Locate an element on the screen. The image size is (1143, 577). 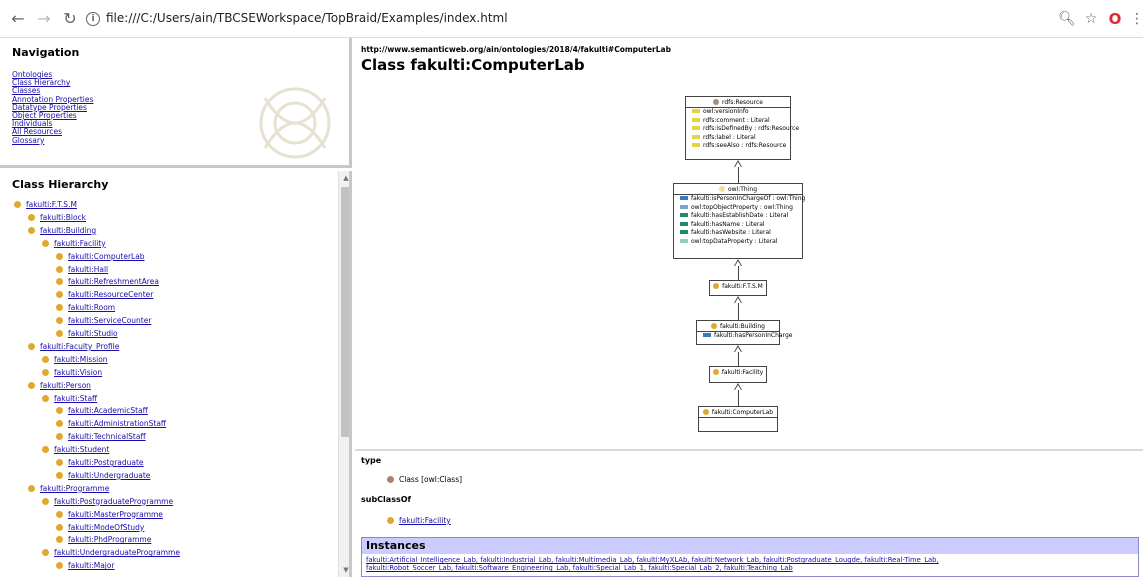
forward-icon: → is located at coordinates (44, 19).